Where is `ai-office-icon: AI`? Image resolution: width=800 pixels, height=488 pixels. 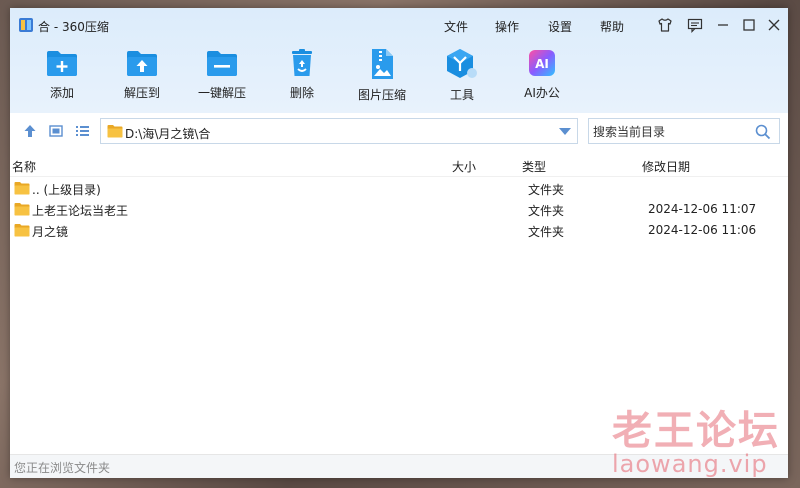
ai-office-icon: AI is located at coordinates (542, 63).